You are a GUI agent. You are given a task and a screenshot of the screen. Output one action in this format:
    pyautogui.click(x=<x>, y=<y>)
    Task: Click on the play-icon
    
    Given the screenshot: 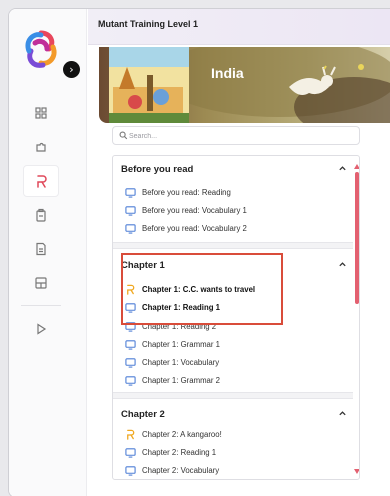 What is the action you would take?
    pyautogui.click(x=42, y=329)
    